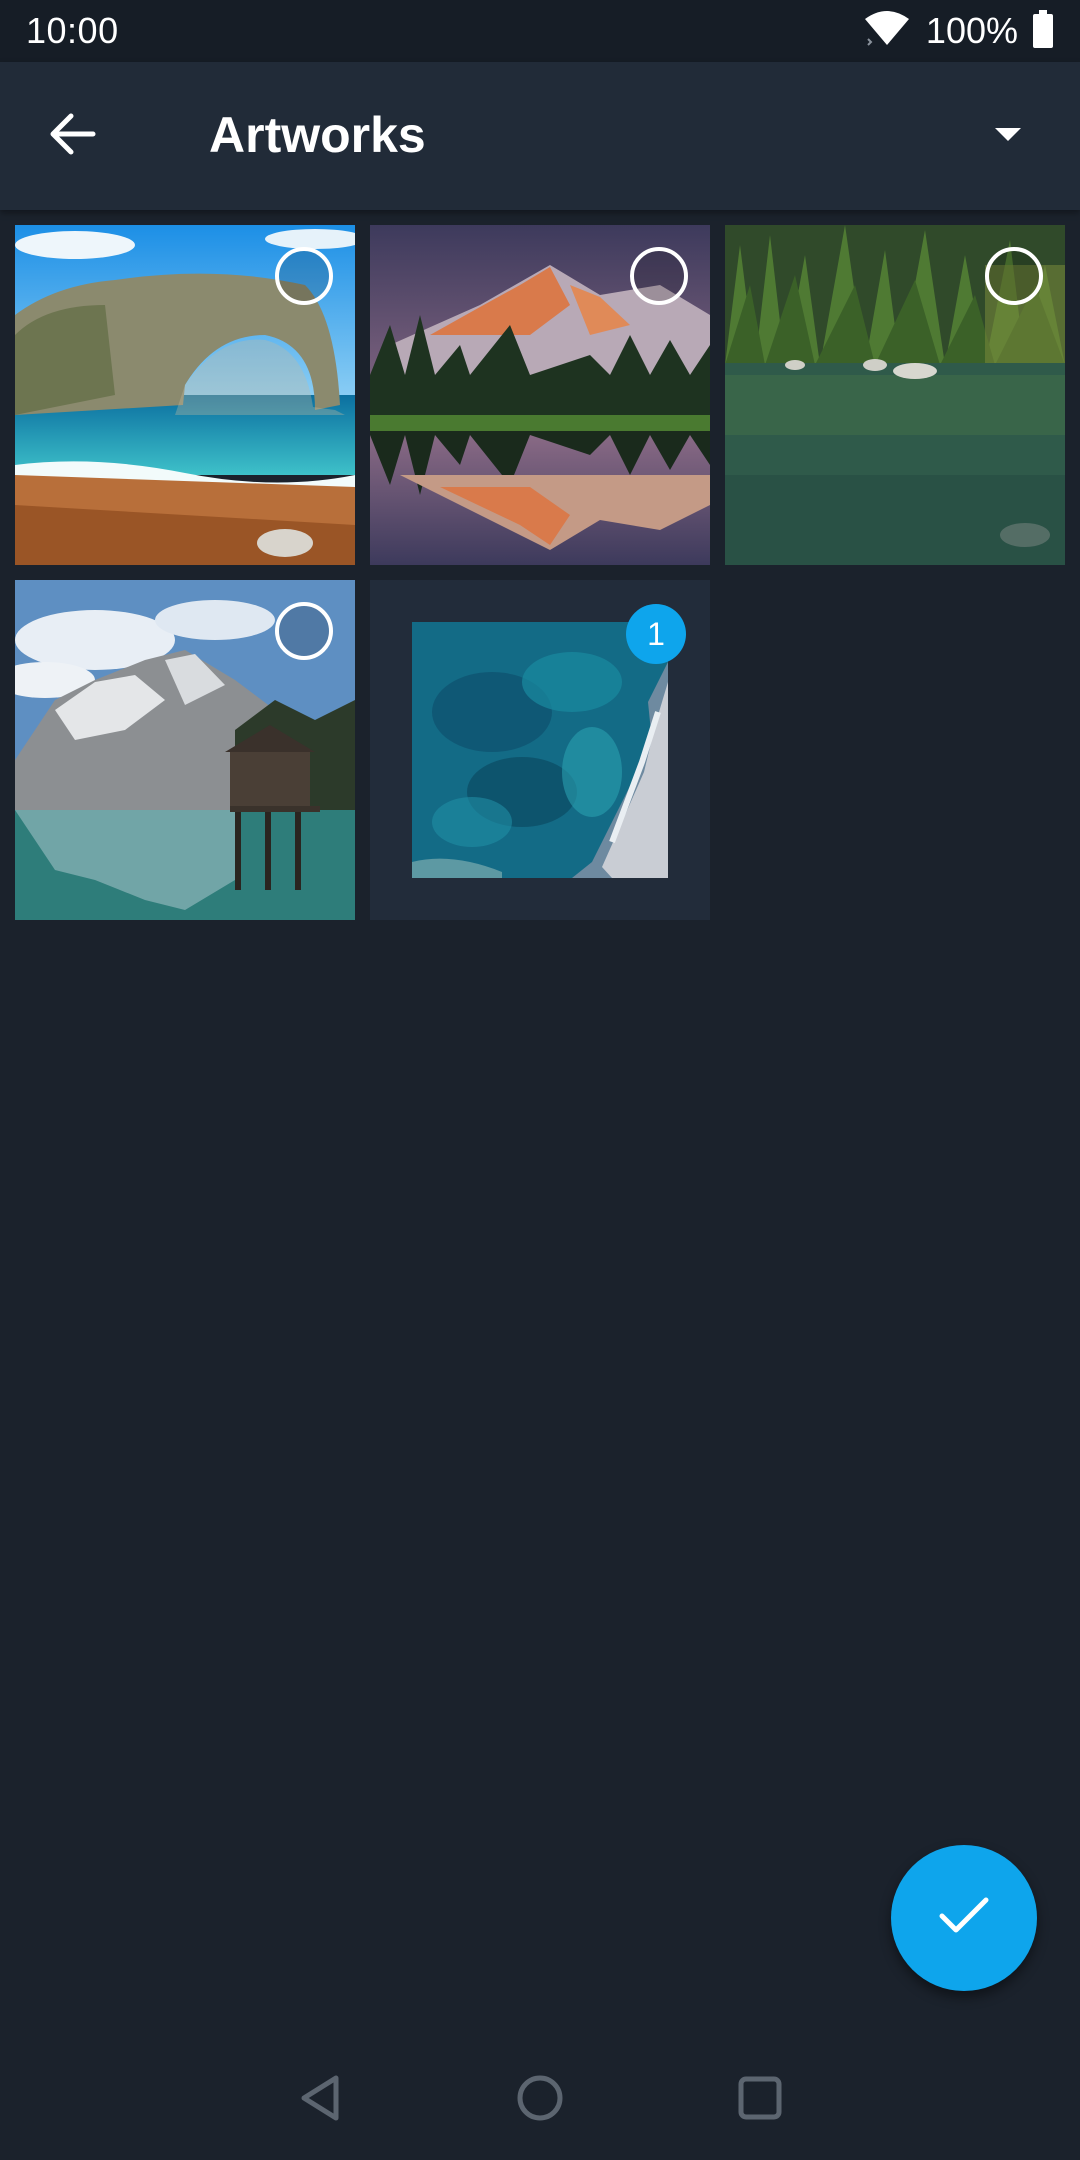 This screenshot has width=1080, height=2160. I want to click on nav-home-button, so click(540, 2100).